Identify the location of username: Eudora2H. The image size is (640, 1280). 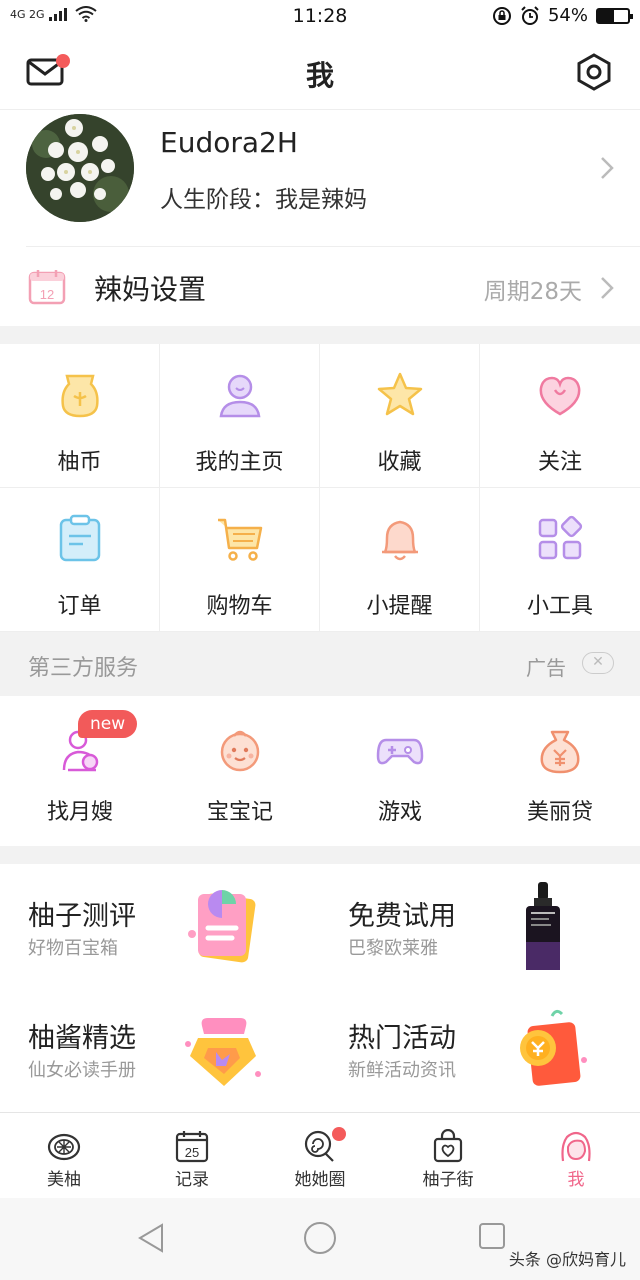
(229, 142).